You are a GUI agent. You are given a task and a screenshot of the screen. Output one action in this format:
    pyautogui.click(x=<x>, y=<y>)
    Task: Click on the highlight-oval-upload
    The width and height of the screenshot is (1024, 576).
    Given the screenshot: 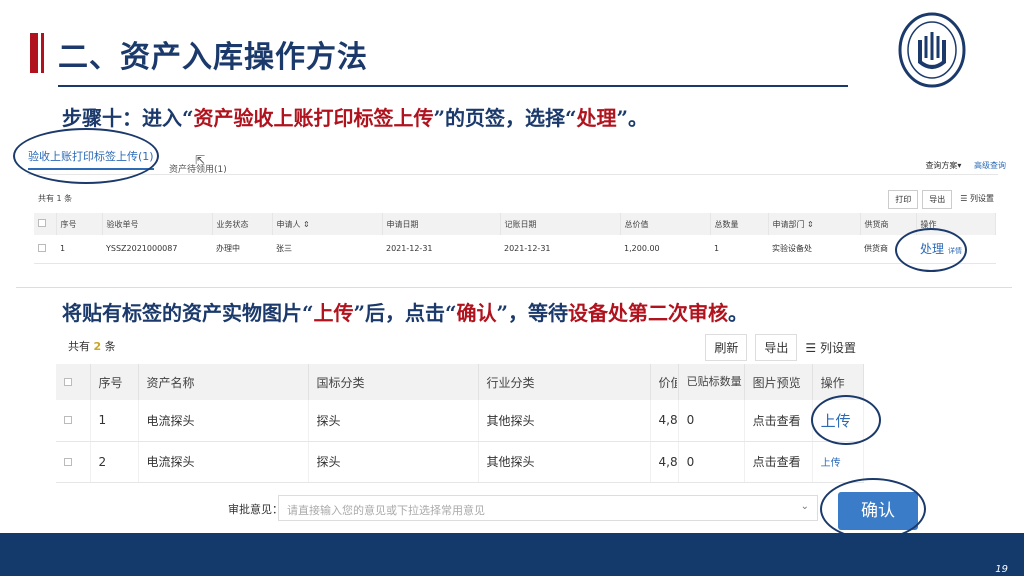 What is the action you would take?
    pyautogui.click(x=846, y=420)
    